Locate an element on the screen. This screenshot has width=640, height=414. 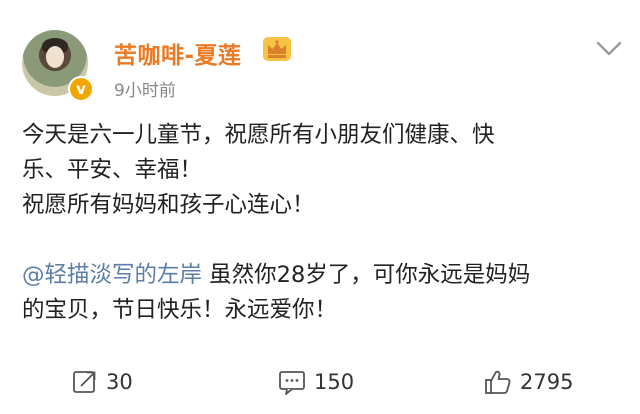
like-button: 2795 is located at coordinates (528, 382).